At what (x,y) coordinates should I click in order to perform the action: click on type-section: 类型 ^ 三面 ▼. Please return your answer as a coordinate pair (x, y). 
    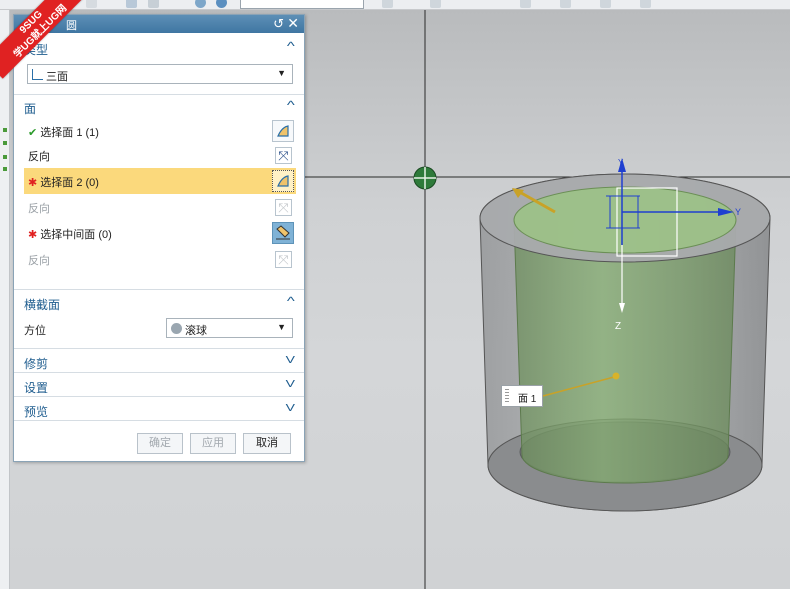
    Looking at the image, I should click on (159, 64).